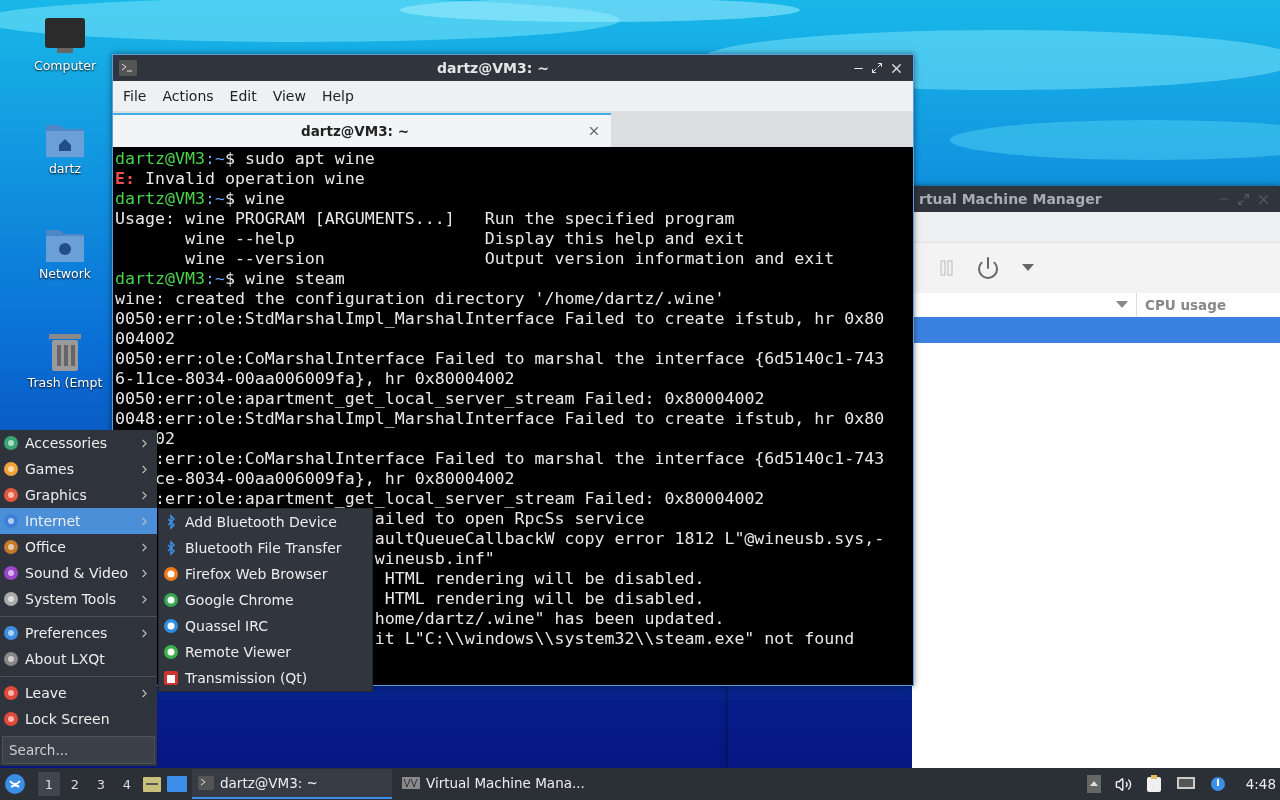 Image resolution: width=1280 pixels, height=800 pixels. What do you see at coordinates (135, 96) in the screenshot?
I see `menu-item: File` at bounding box center [135, 96].